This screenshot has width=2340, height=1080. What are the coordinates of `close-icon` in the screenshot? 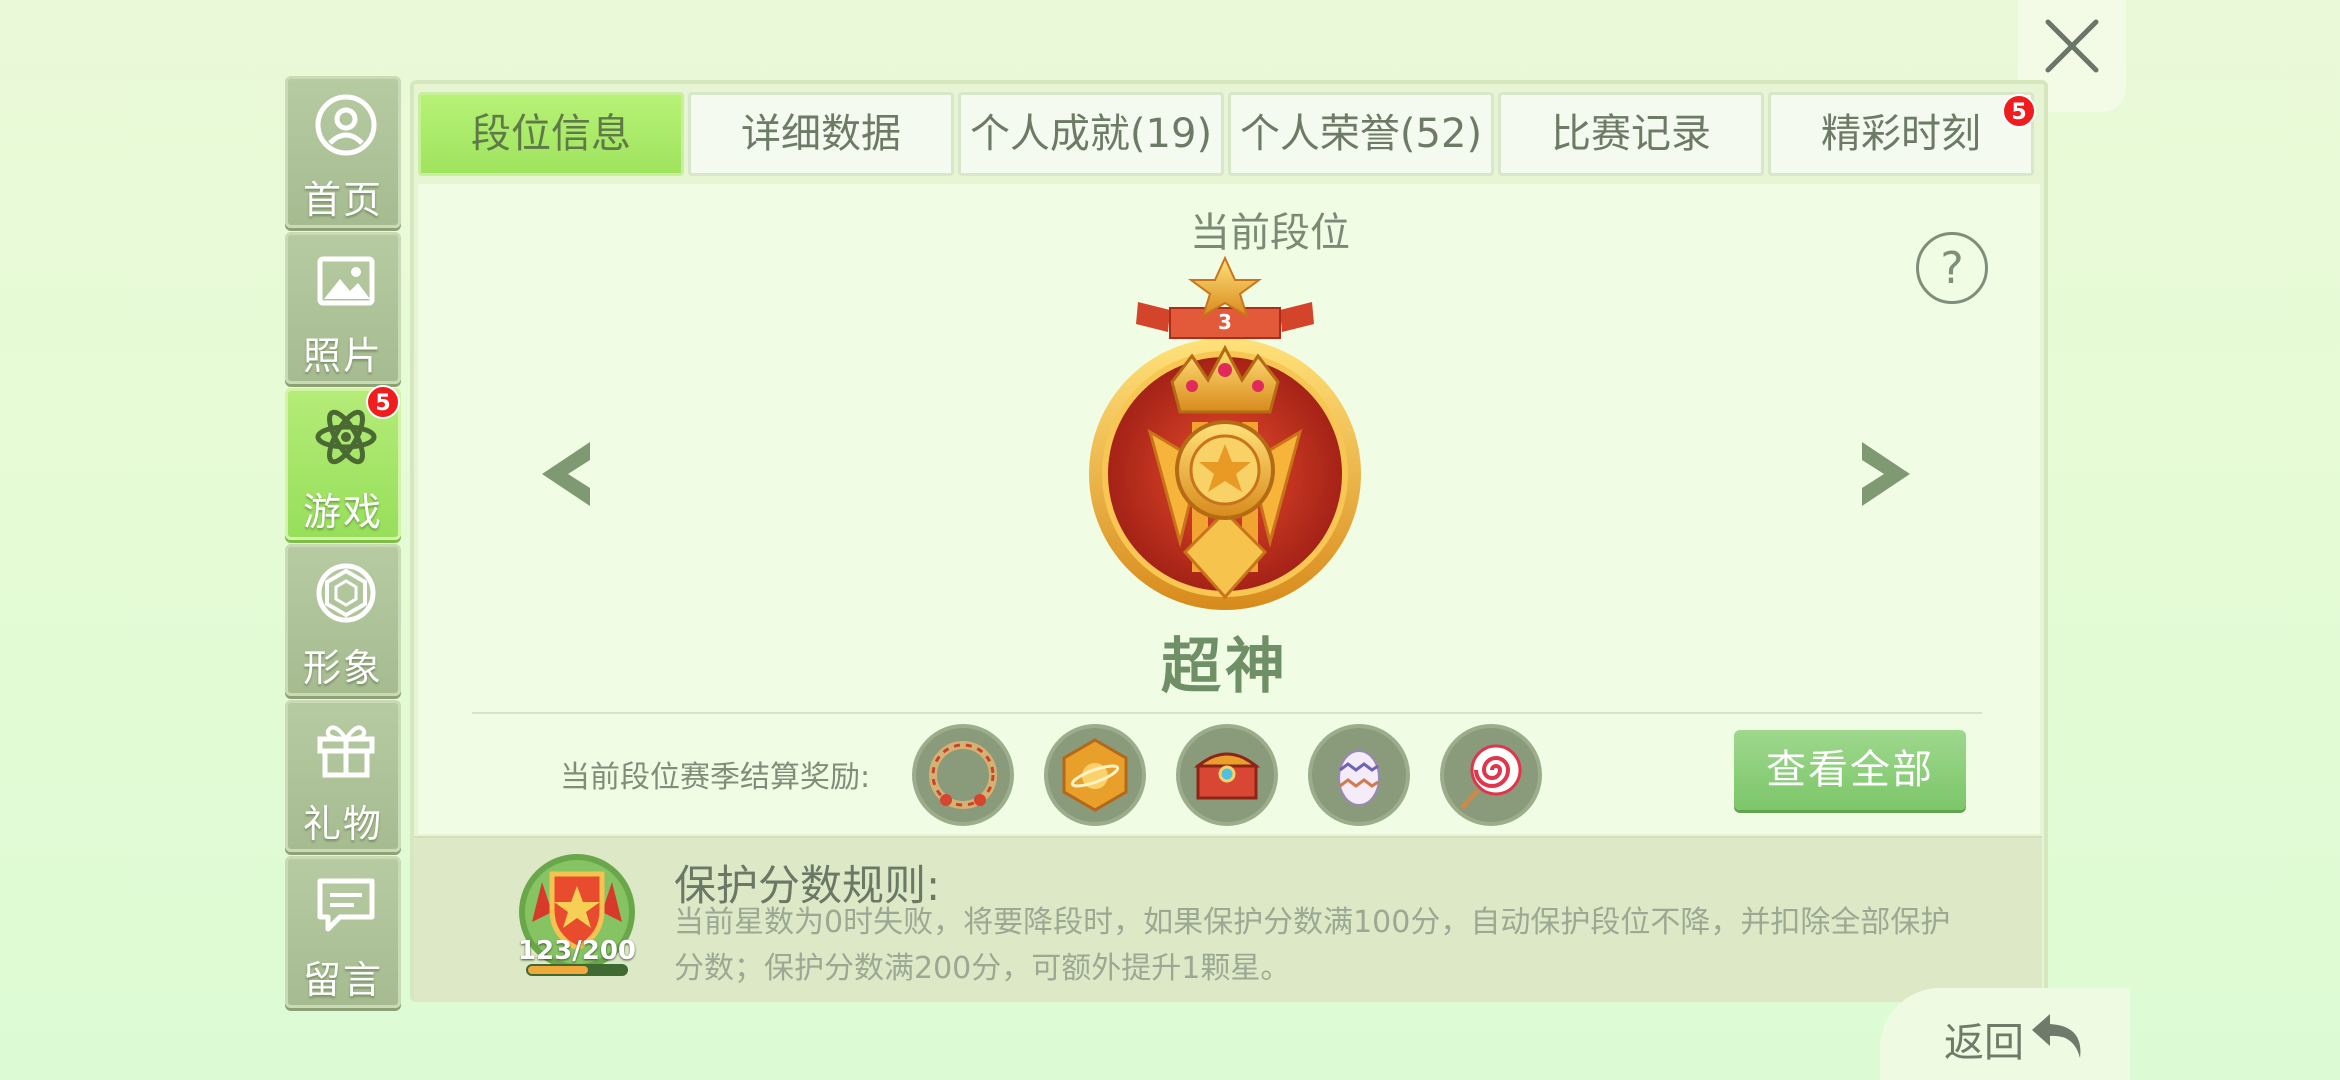 It's located at (2072, 46).